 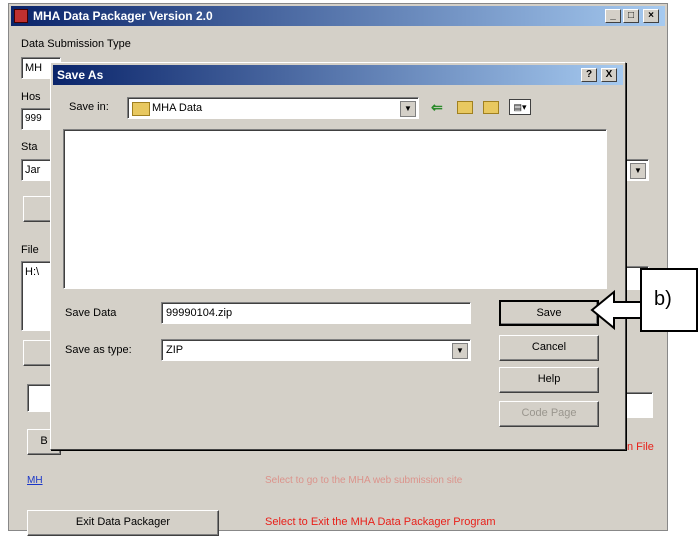 What do you see at coordinates (338, 75) in the screenshot?
I see `dialog-title-bar: Save As ? X` at bounding box center [338, 75].